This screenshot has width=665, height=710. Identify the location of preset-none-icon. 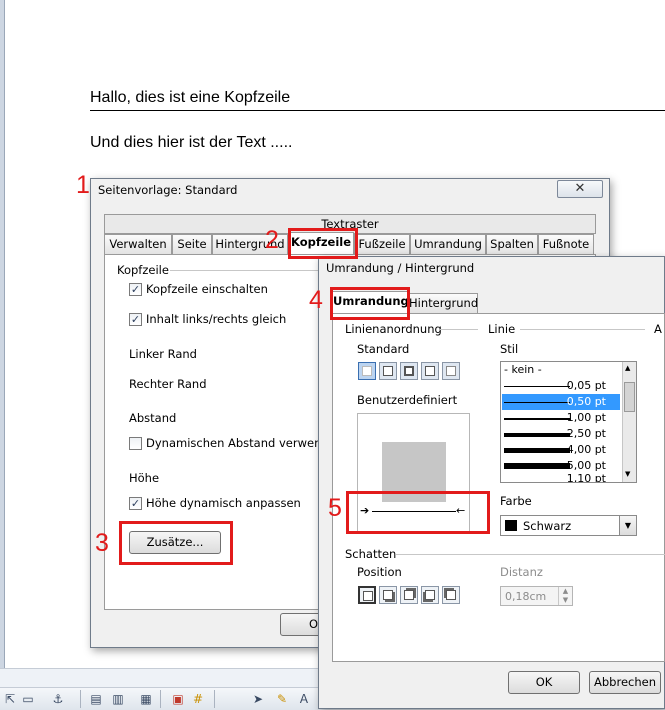
(367, 371).